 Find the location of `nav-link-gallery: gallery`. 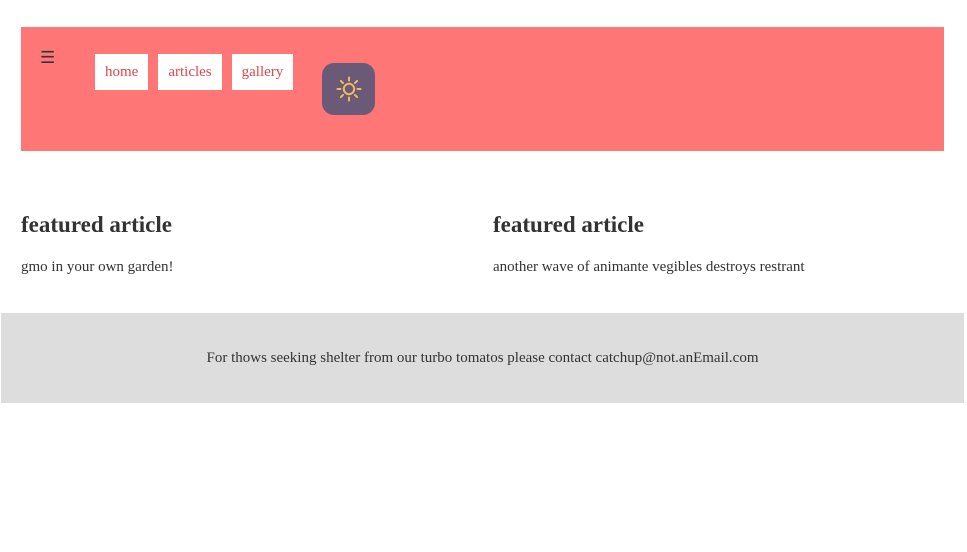

nav-link-gallery: gallery is located at coordinates (262, 72).